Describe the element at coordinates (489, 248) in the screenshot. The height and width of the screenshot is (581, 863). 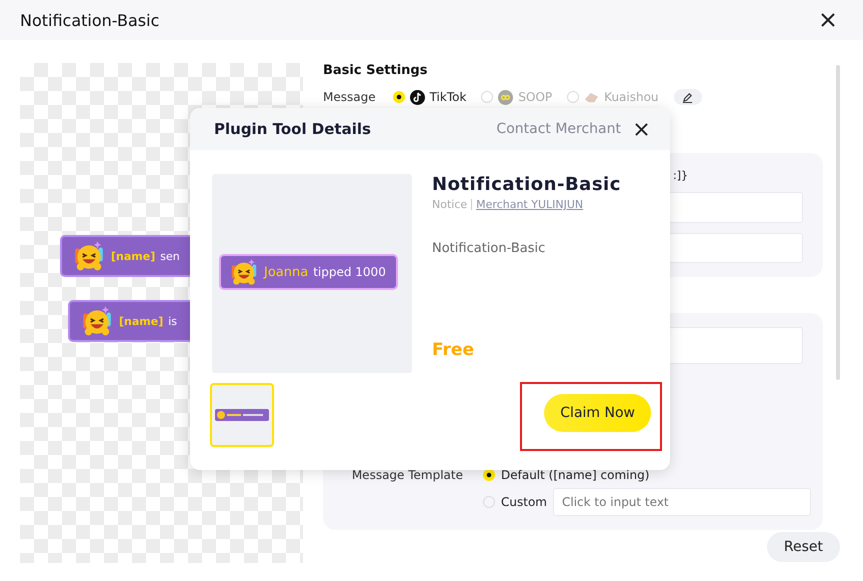
I see `description-text: Notification-Basic` at that location.